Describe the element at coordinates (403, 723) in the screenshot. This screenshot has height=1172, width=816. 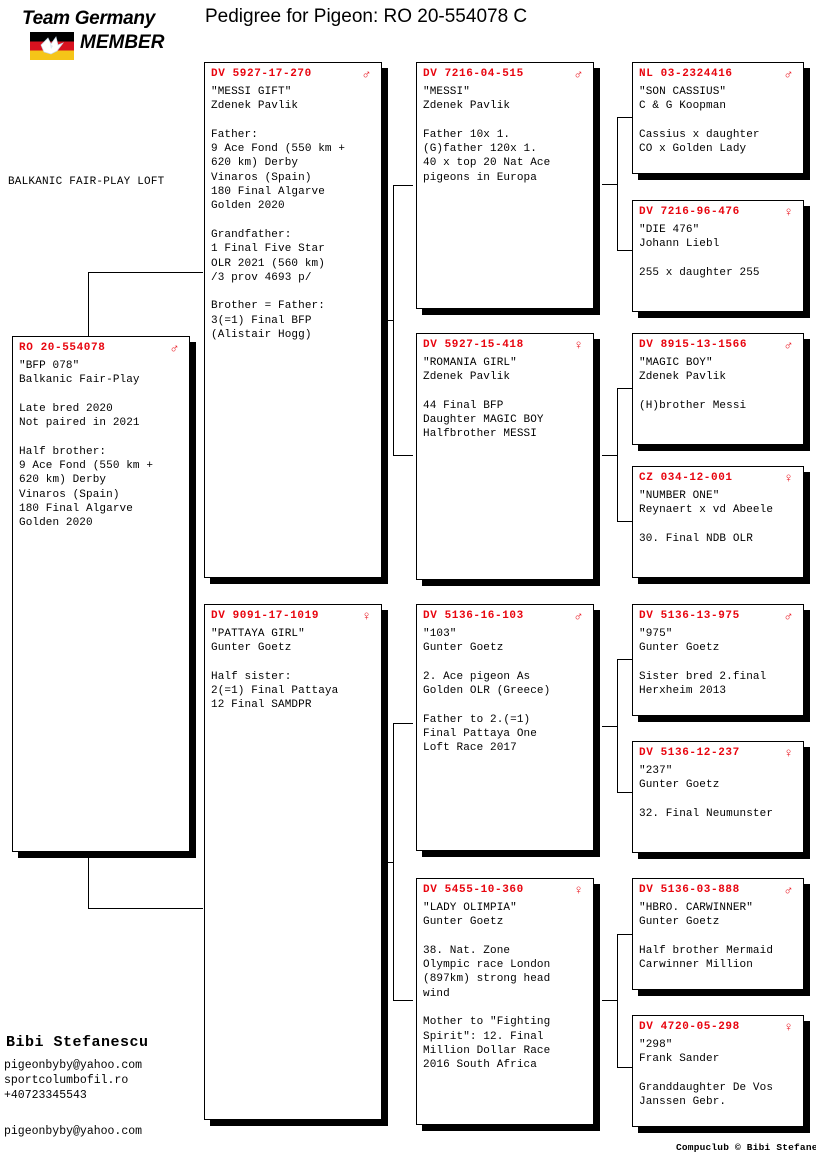
I see `connector-g1m-to-g2-top` at that location.